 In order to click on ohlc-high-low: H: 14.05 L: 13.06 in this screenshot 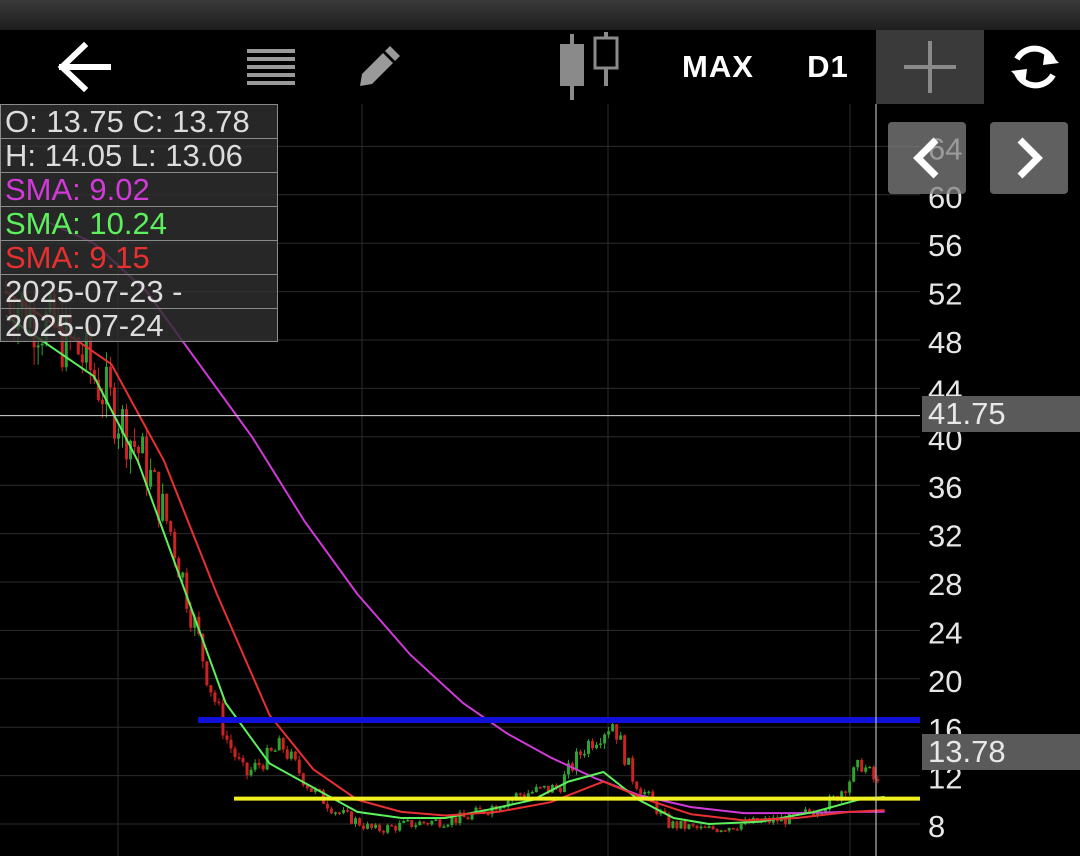, I will do `click(139, 155)`.